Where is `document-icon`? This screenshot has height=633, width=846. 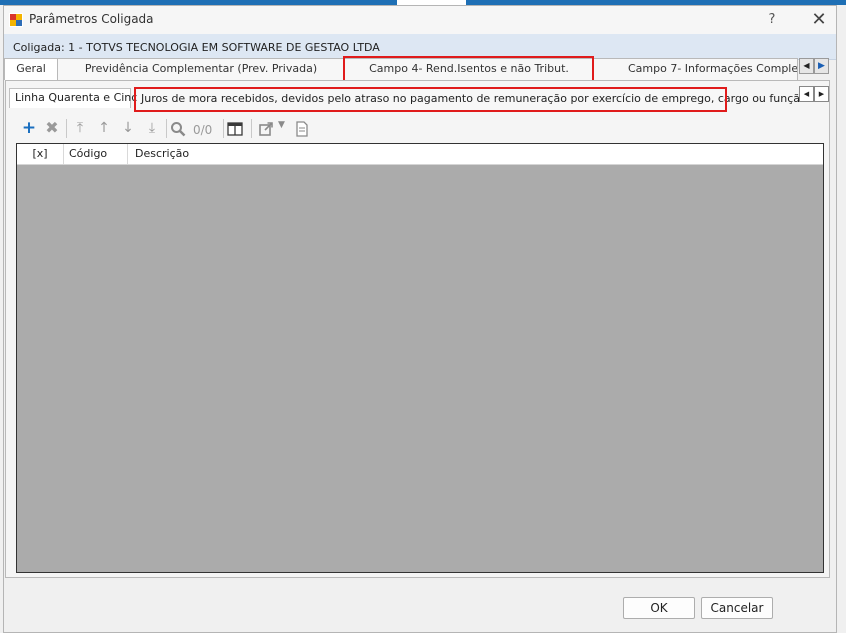
document-icon is located at coordinates (302, 129).